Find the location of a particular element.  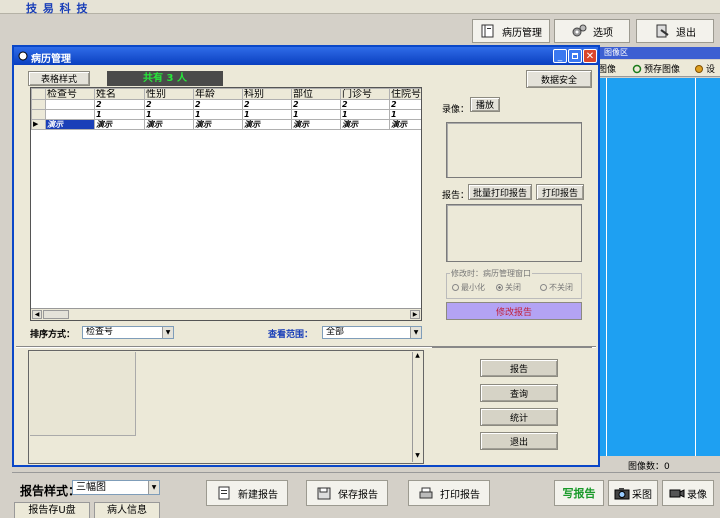

radio-checked-icon is located at coordinates (499, 287).